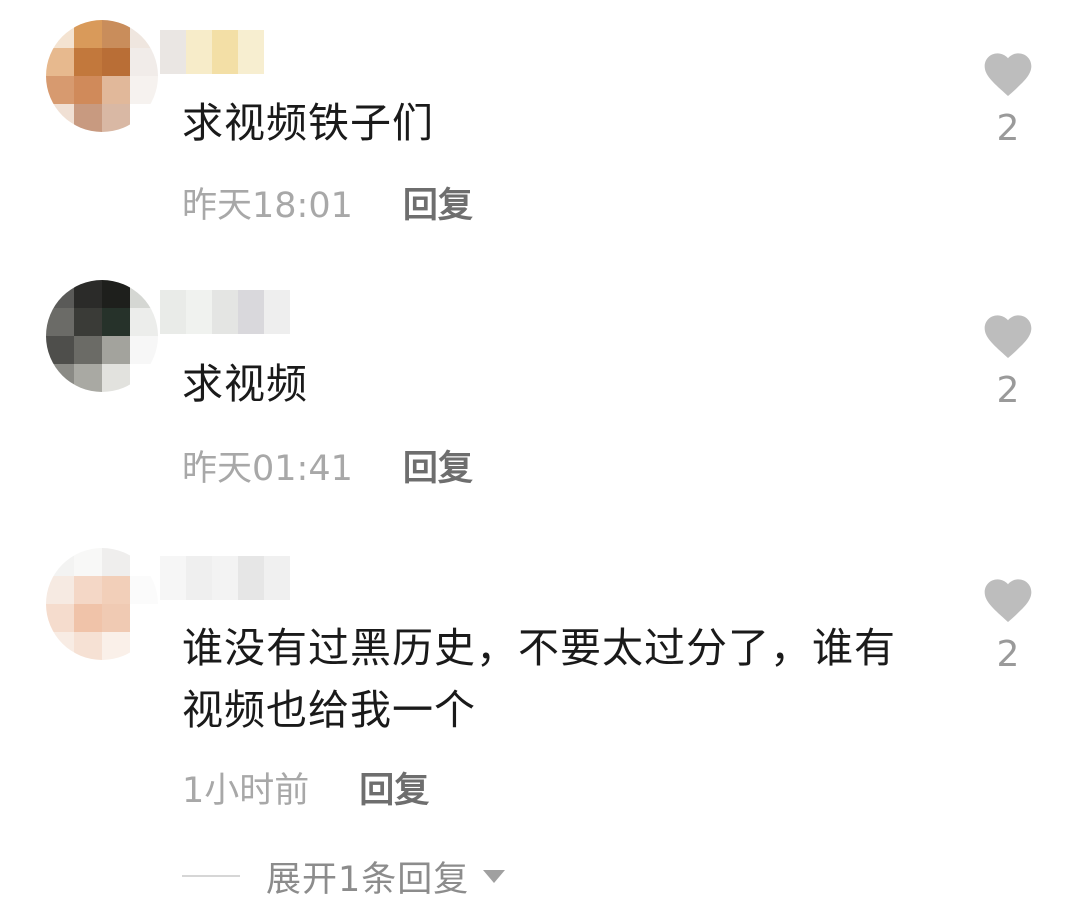 This screenshot has width=1080, height=904. Describe the element at coordinates (246, 790) in the screenshot. I see `comment-time: 1小时前` at that location.